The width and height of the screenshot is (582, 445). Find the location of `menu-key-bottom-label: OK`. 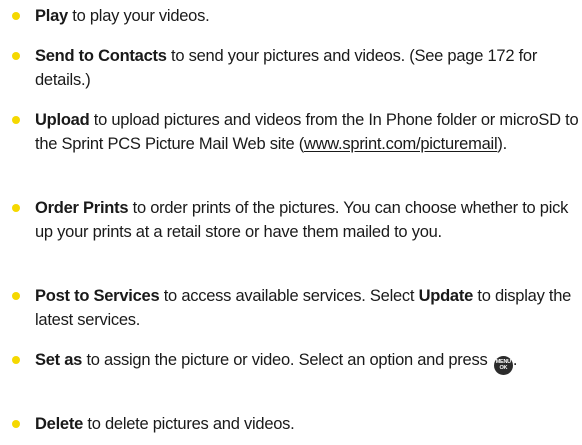

menu-key-bottom-label: OK is located at coordinates (503, 368).